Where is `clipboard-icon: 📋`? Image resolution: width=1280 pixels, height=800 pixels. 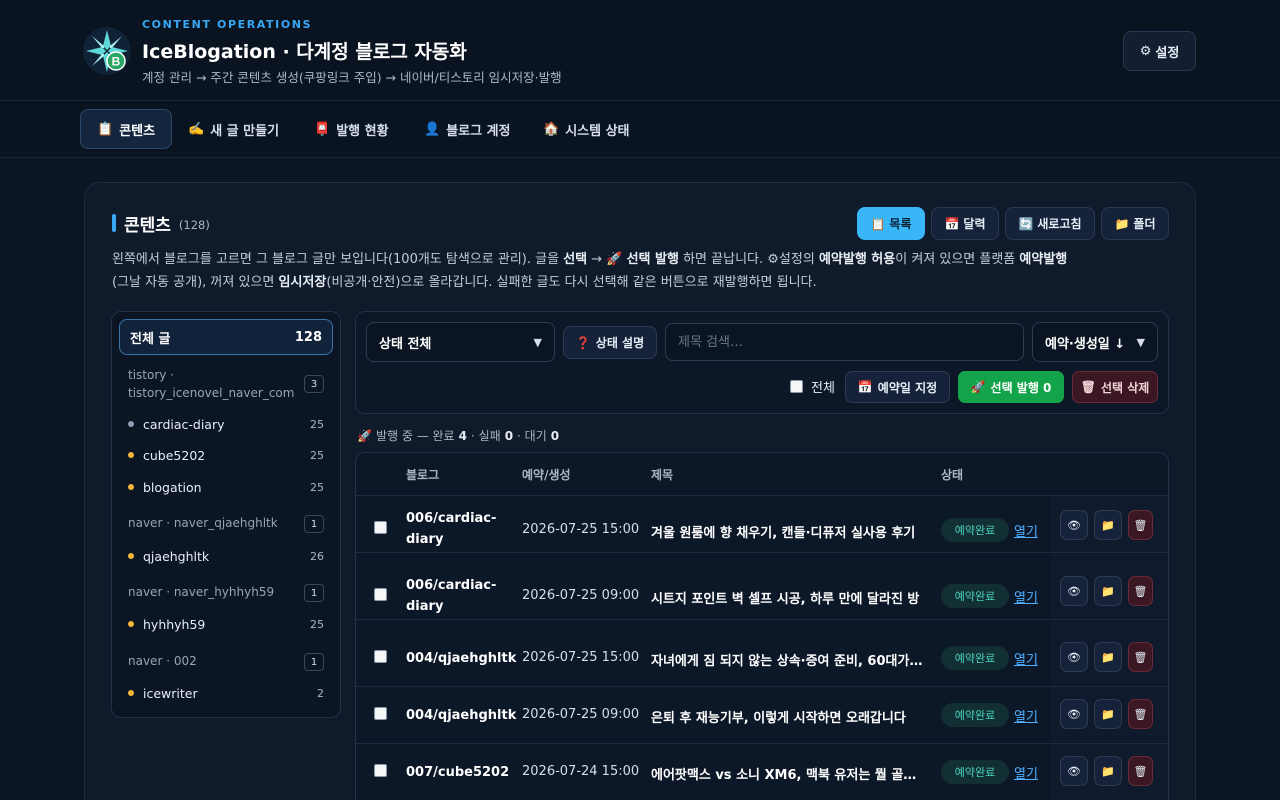
clipboard-icon: 📋 is located at coordinates (105, 129).